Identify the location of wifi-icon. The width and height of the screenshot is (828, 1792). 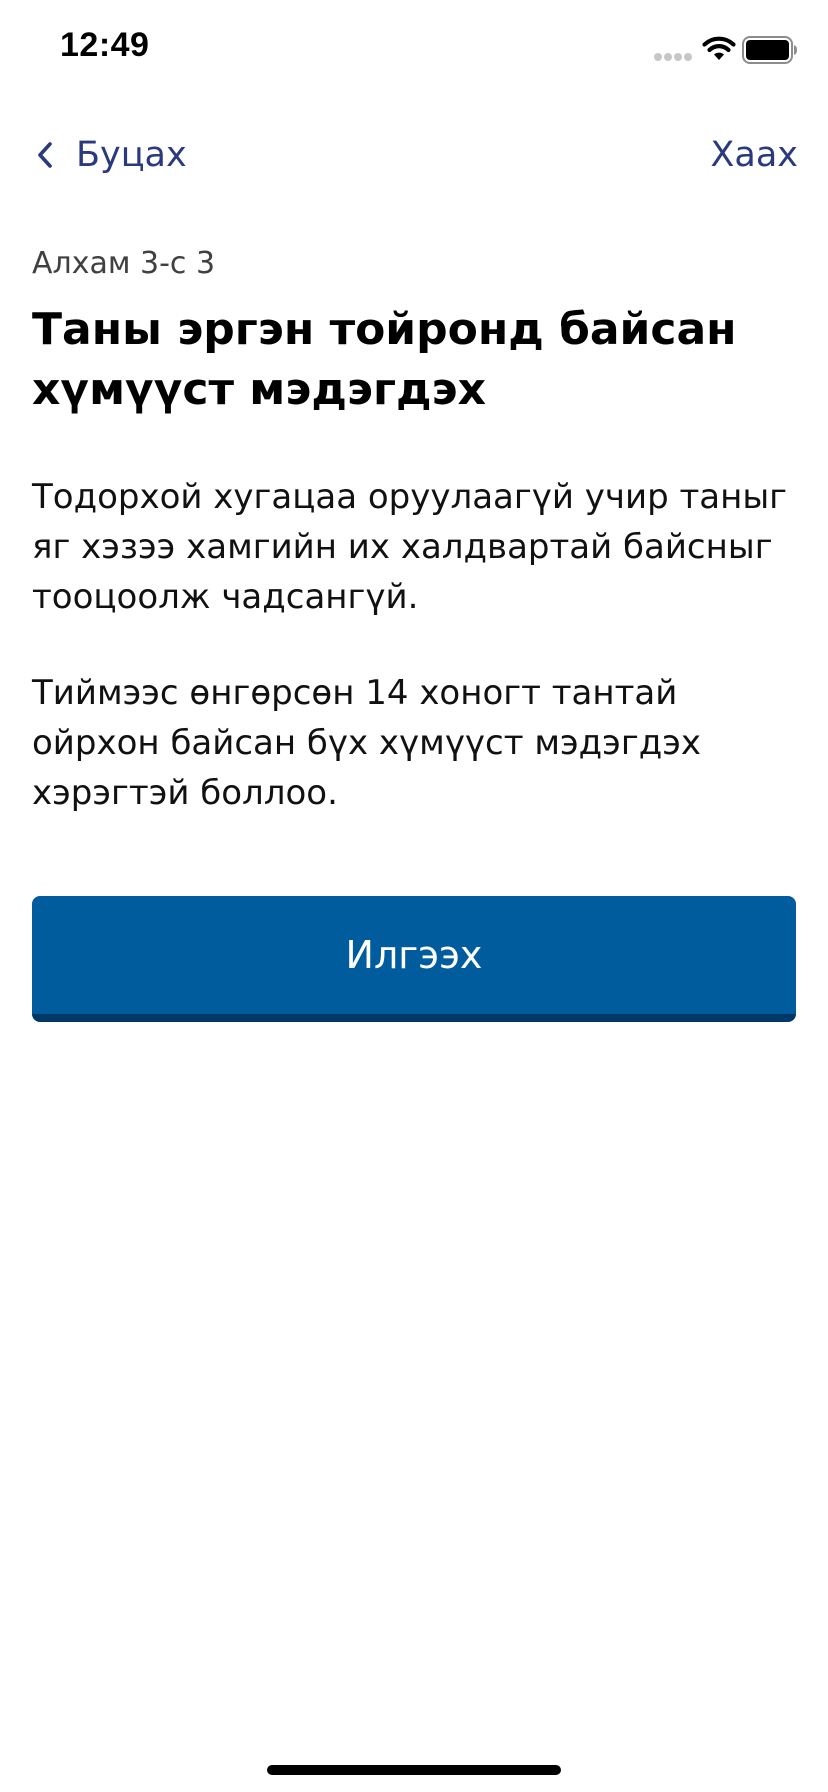
(719, 48).